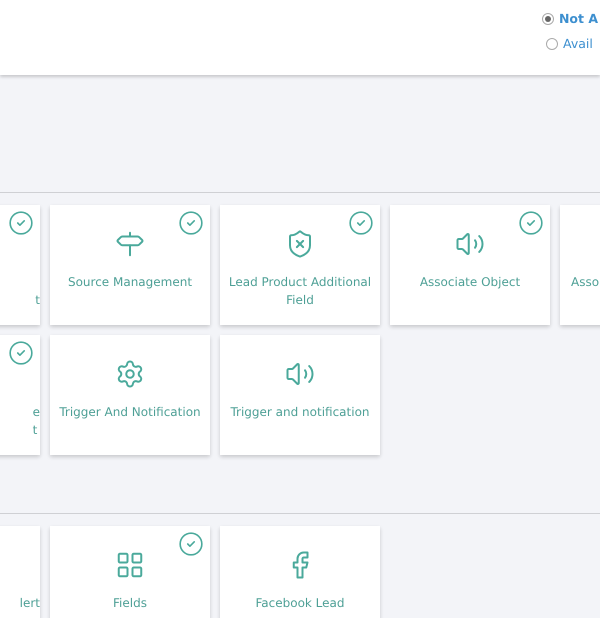 The height and width of the screenshot is (618, 600). I want to click on module-card: Facebook Lead, so click(300, 572).